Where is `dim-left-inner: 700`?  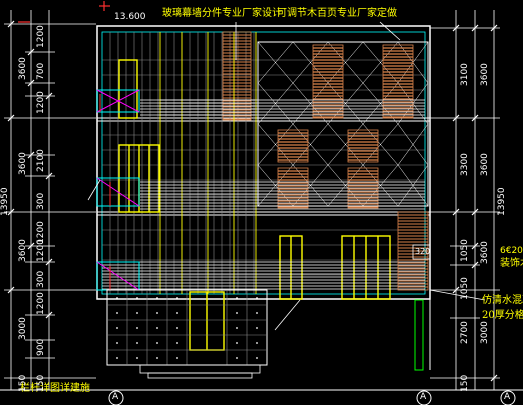
dim-left-inner: 700 is located at coordinates (41, 71).